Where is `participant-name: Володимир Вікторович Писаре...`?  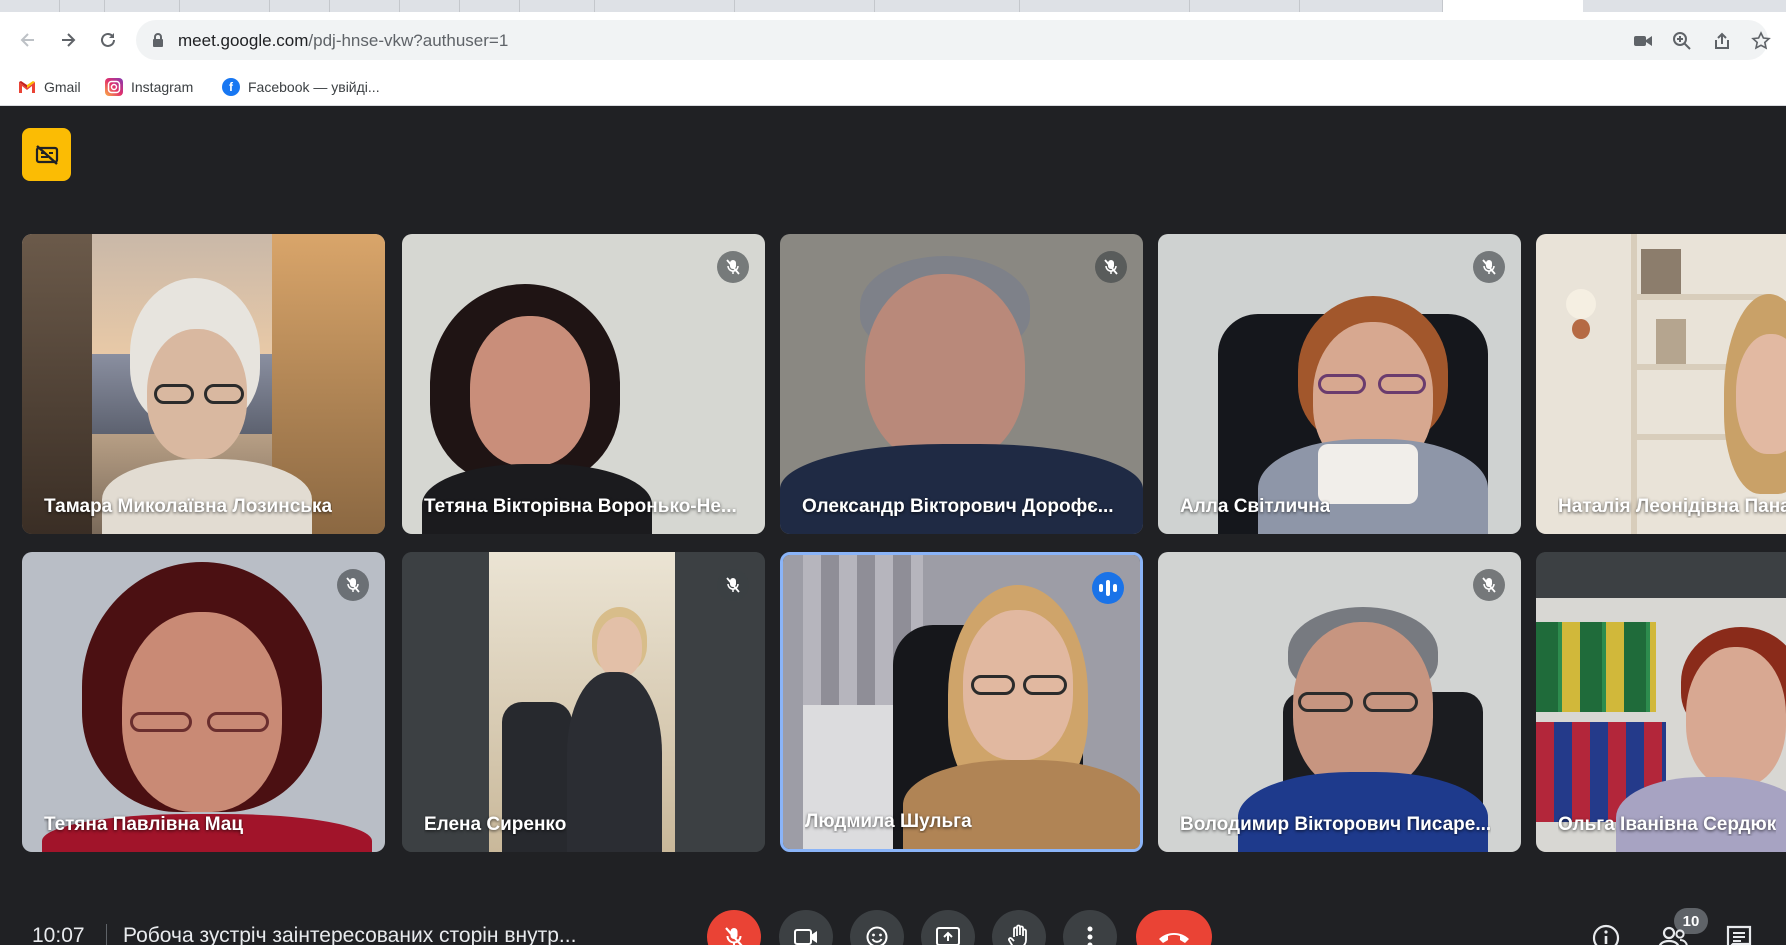 participant-name: Володимир Вікторович Писаре... is located at coordinates (1336, 824).